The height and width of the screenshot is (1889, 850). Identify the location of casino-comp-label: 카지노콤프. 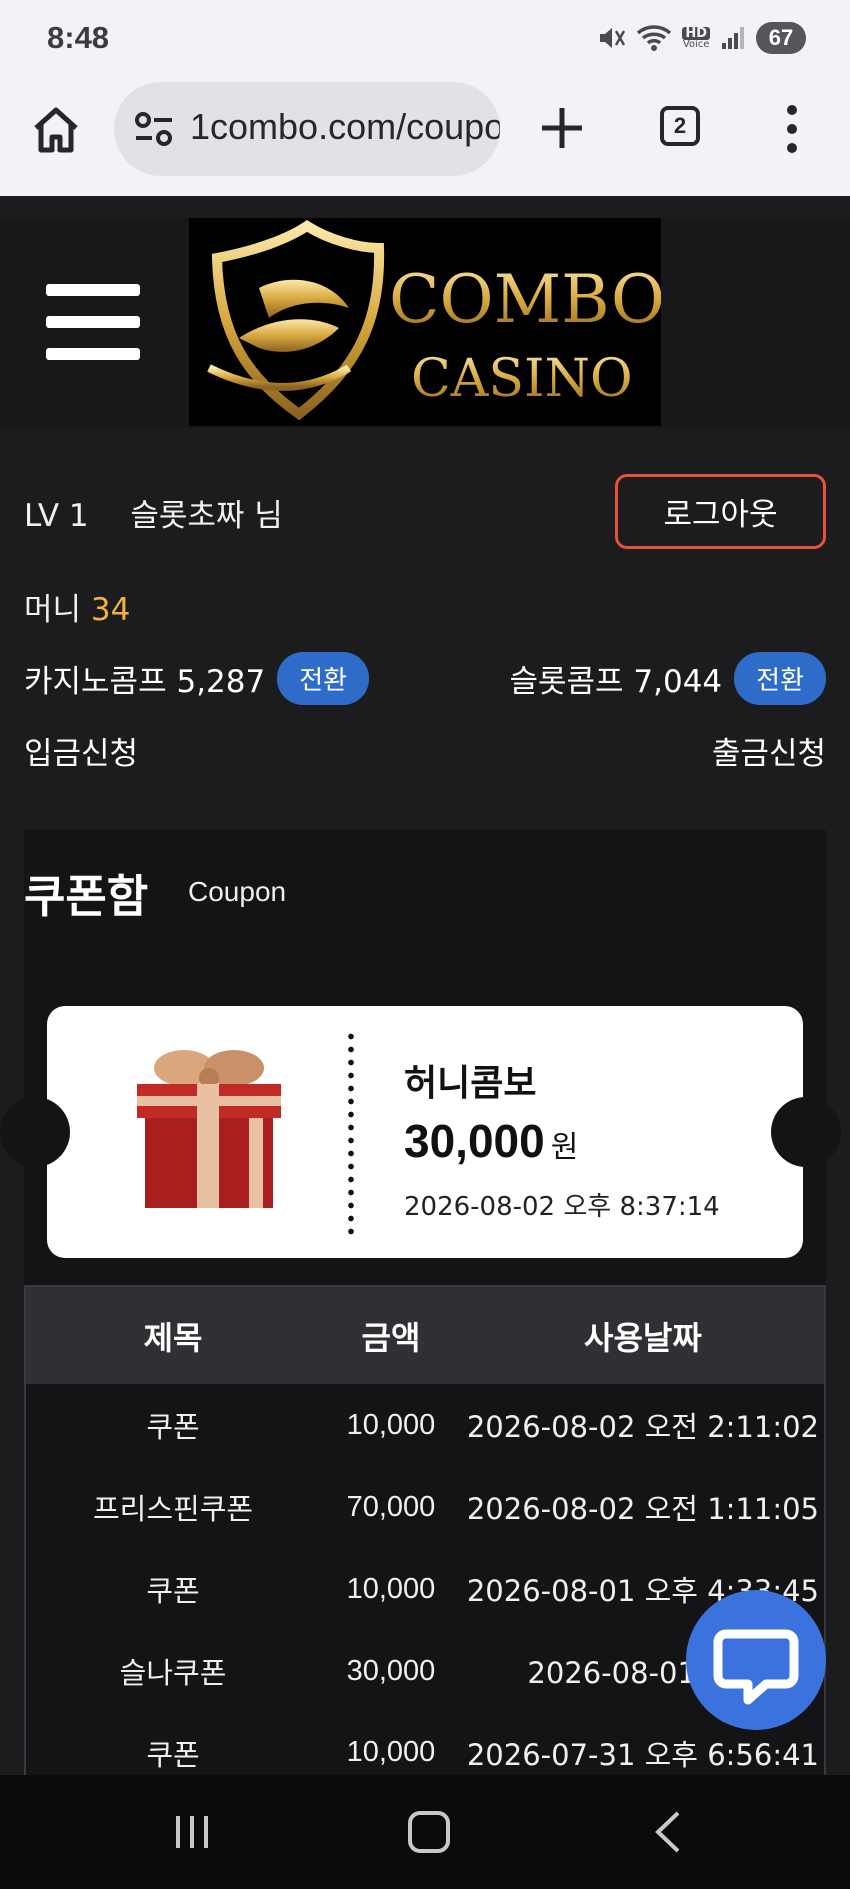
(95, 682).